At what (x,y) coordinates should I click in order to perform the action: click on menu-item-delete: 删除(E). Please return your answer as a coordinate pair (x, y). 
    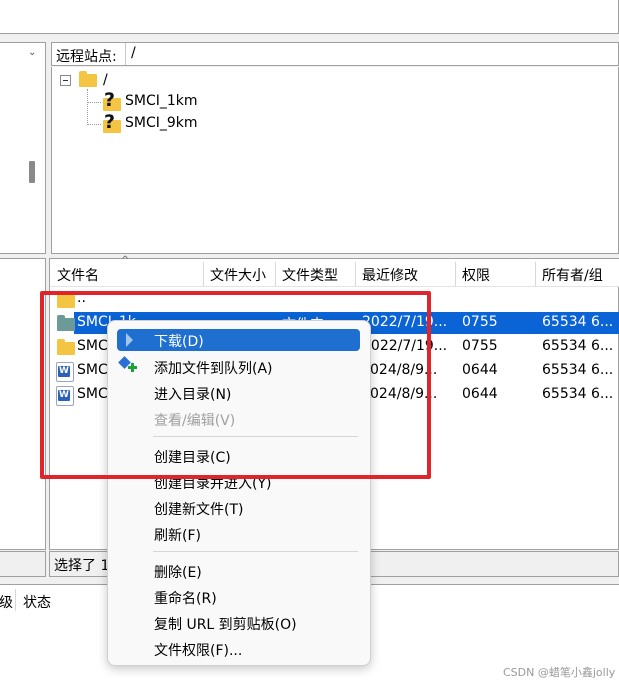
    Looking at the image, I should click on (178, 572).